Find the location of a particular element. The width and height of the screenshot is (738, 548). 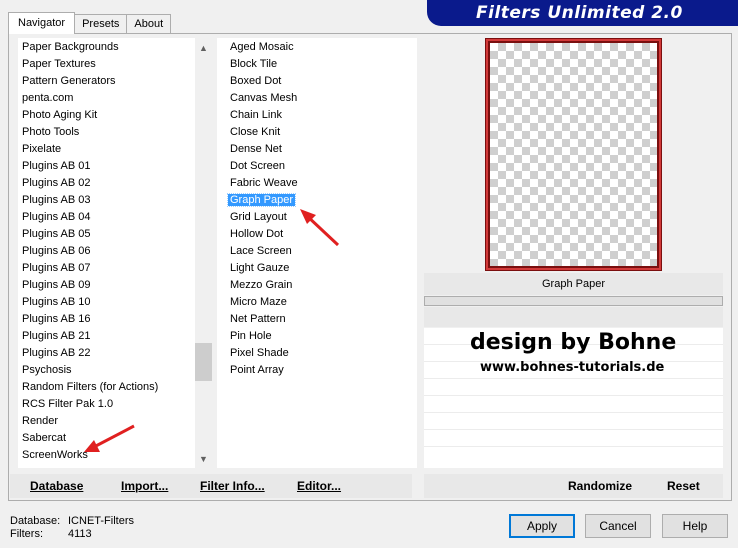

tab-navigator: Navigator is located at coordinates (42, 23).